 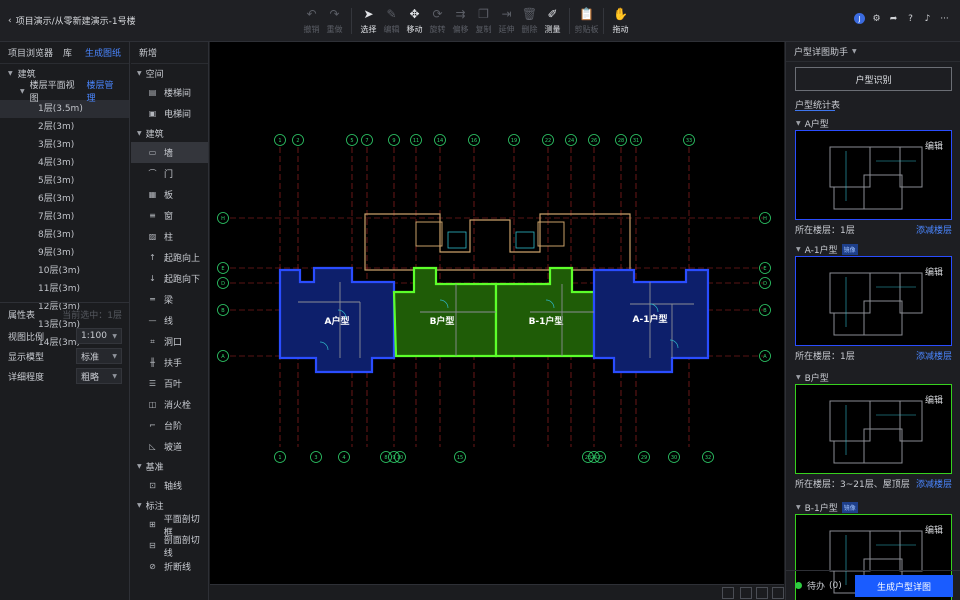 What do you see at coordinates (506, 21) in the screenshot?
I see `tool-extend: ⇥ 延伸` at bounding box center [506, 21].